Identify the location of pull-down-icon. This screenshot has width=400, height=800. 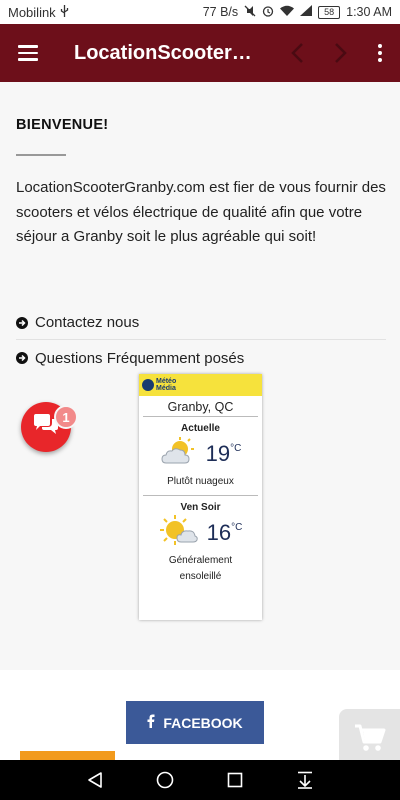
(305, 780).